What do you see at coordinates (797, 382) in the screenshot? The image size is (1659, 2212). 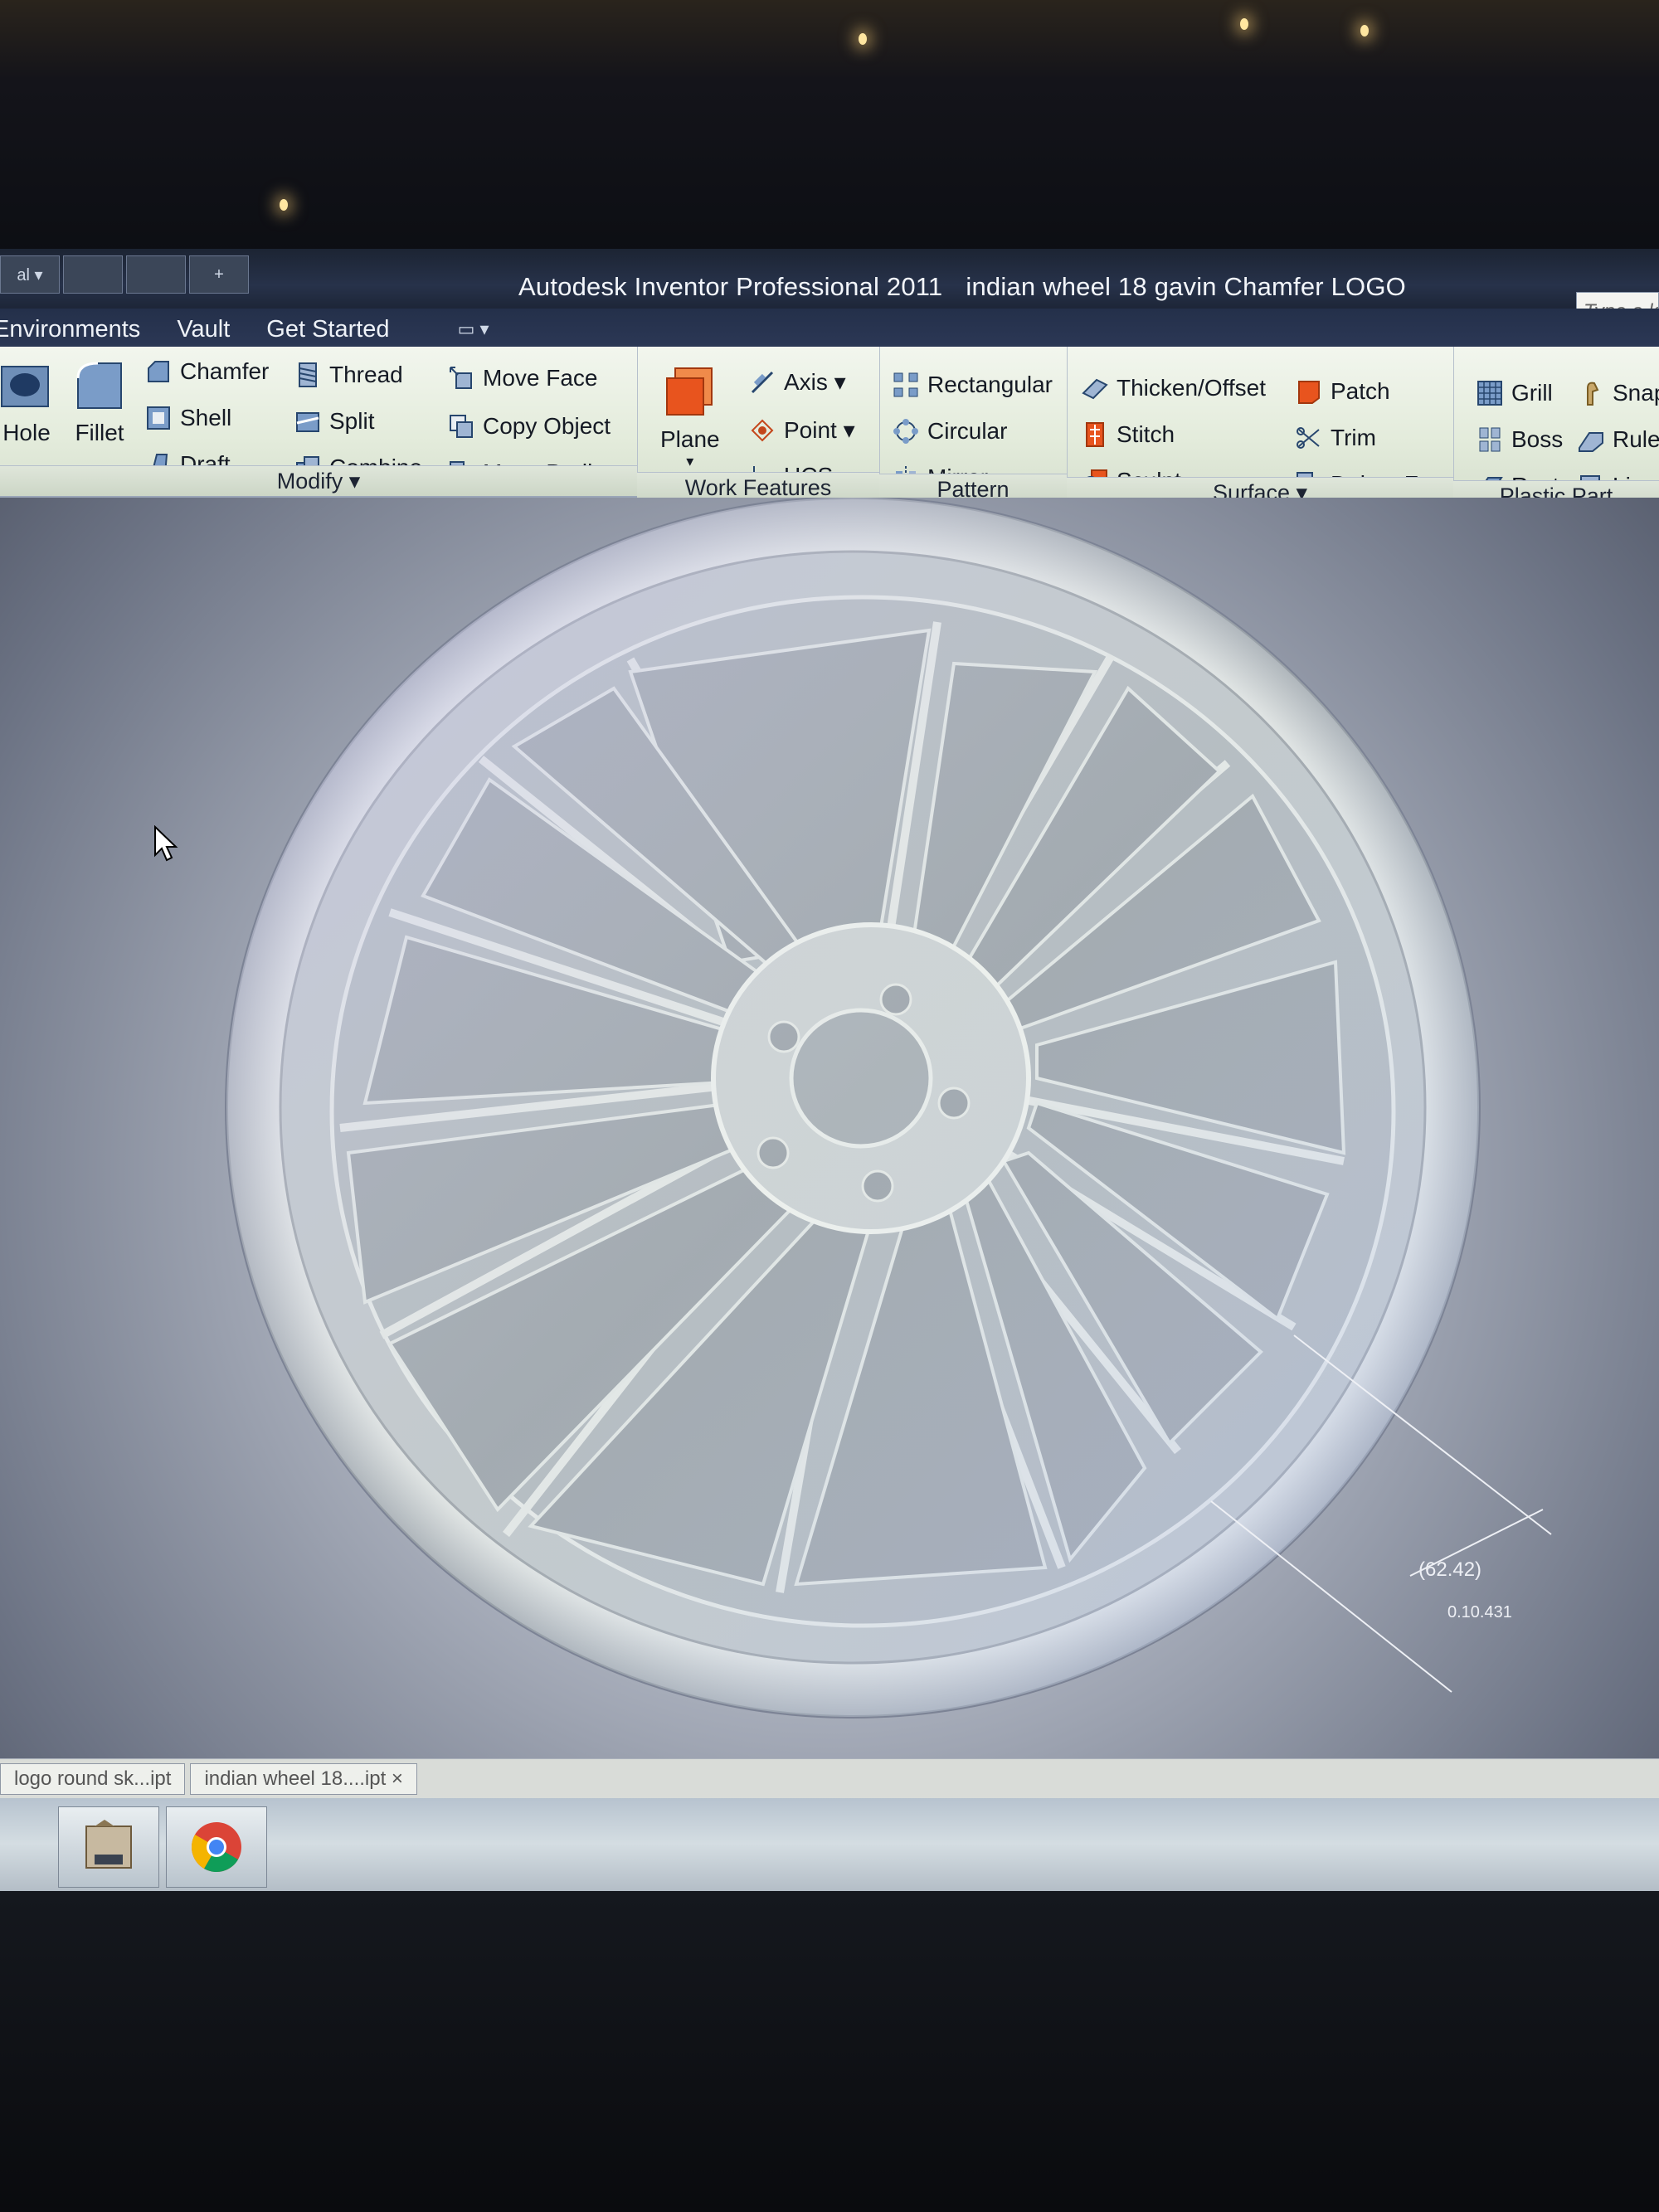 I see `axis-button: Axis ▾` at bounding box center [797, 382].